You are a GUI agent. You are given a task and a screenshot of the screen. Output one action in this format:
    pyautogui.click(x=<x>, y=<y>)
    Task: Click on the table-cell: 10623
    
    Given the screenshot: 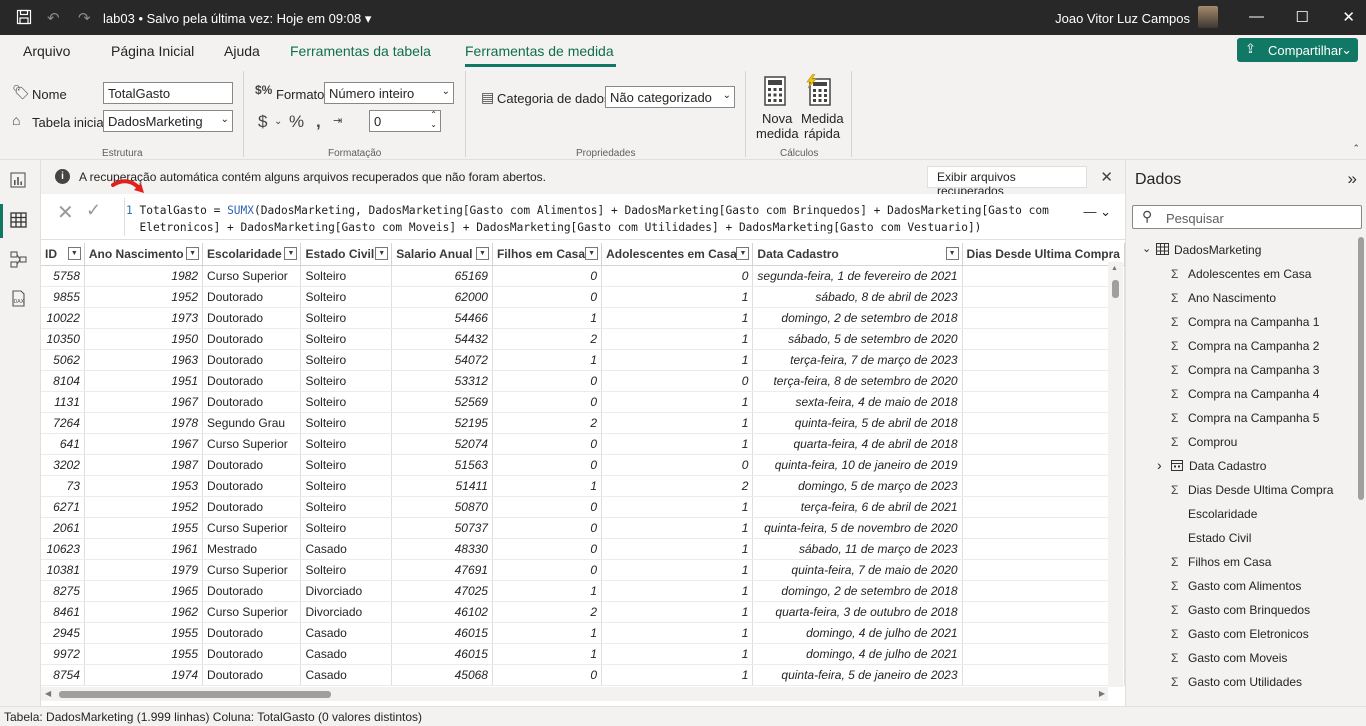 What is the action you would take?
    pyautogui.click(x=63, y=549)
    